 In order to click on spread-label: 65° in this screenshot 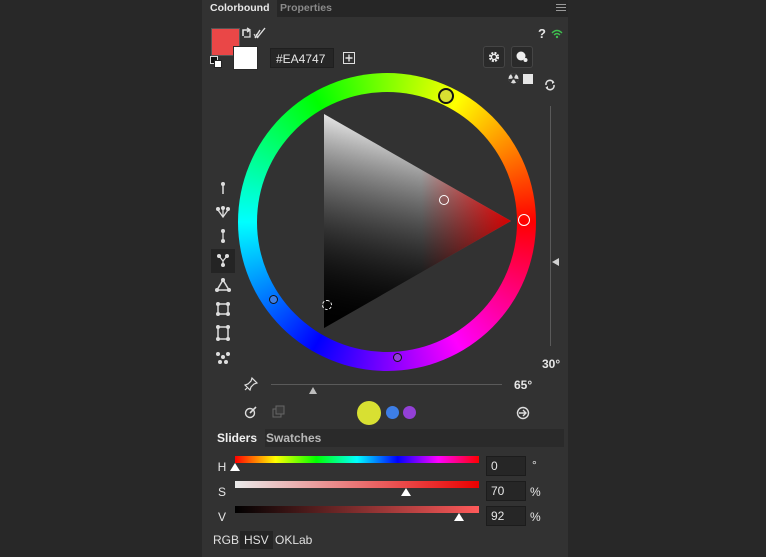, I will do `click(523, 385)`.